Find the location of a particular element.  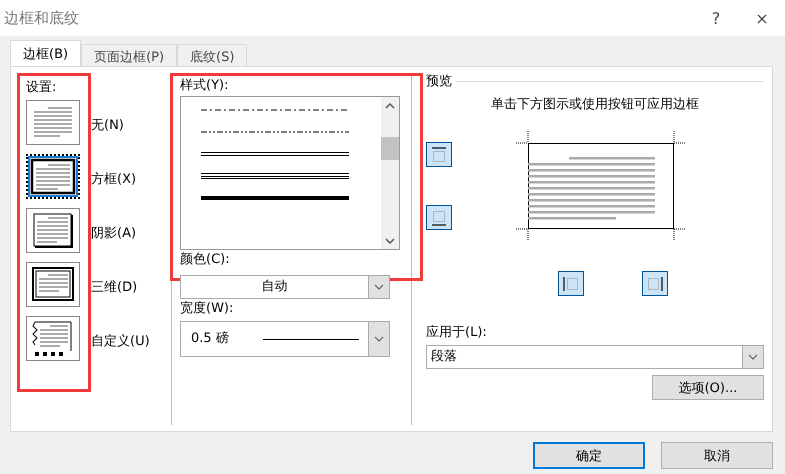

border-icon is located at coordinates (439, 154).